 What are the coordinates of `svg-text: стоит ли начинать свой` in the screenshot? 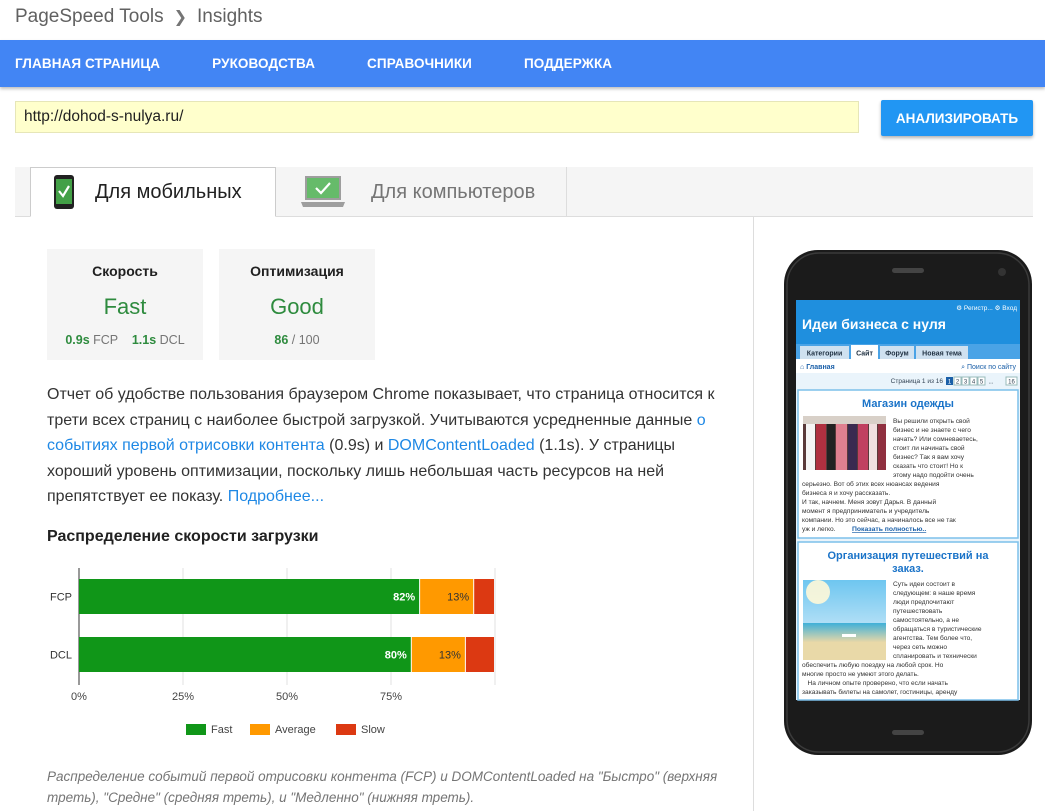 It's located at (929, 448).